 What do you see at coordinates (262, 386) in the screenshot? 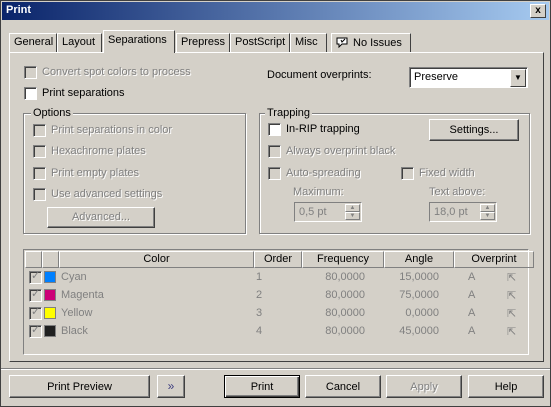
I see `print-button: Print` at bounding box center [262, 386].